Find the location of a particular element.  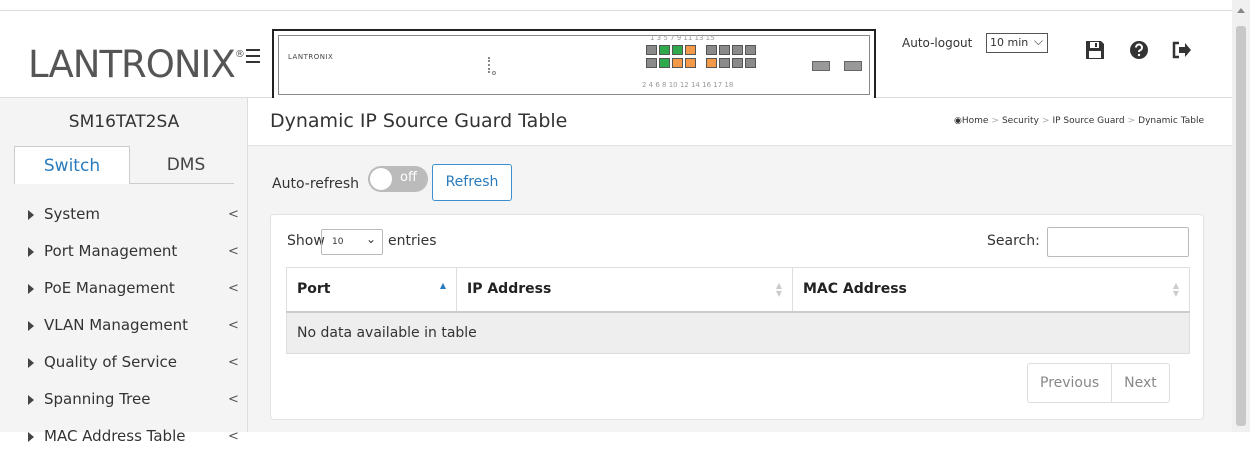

lantronix-logo: LANTRONIX® is located at coordinates (136, 64).